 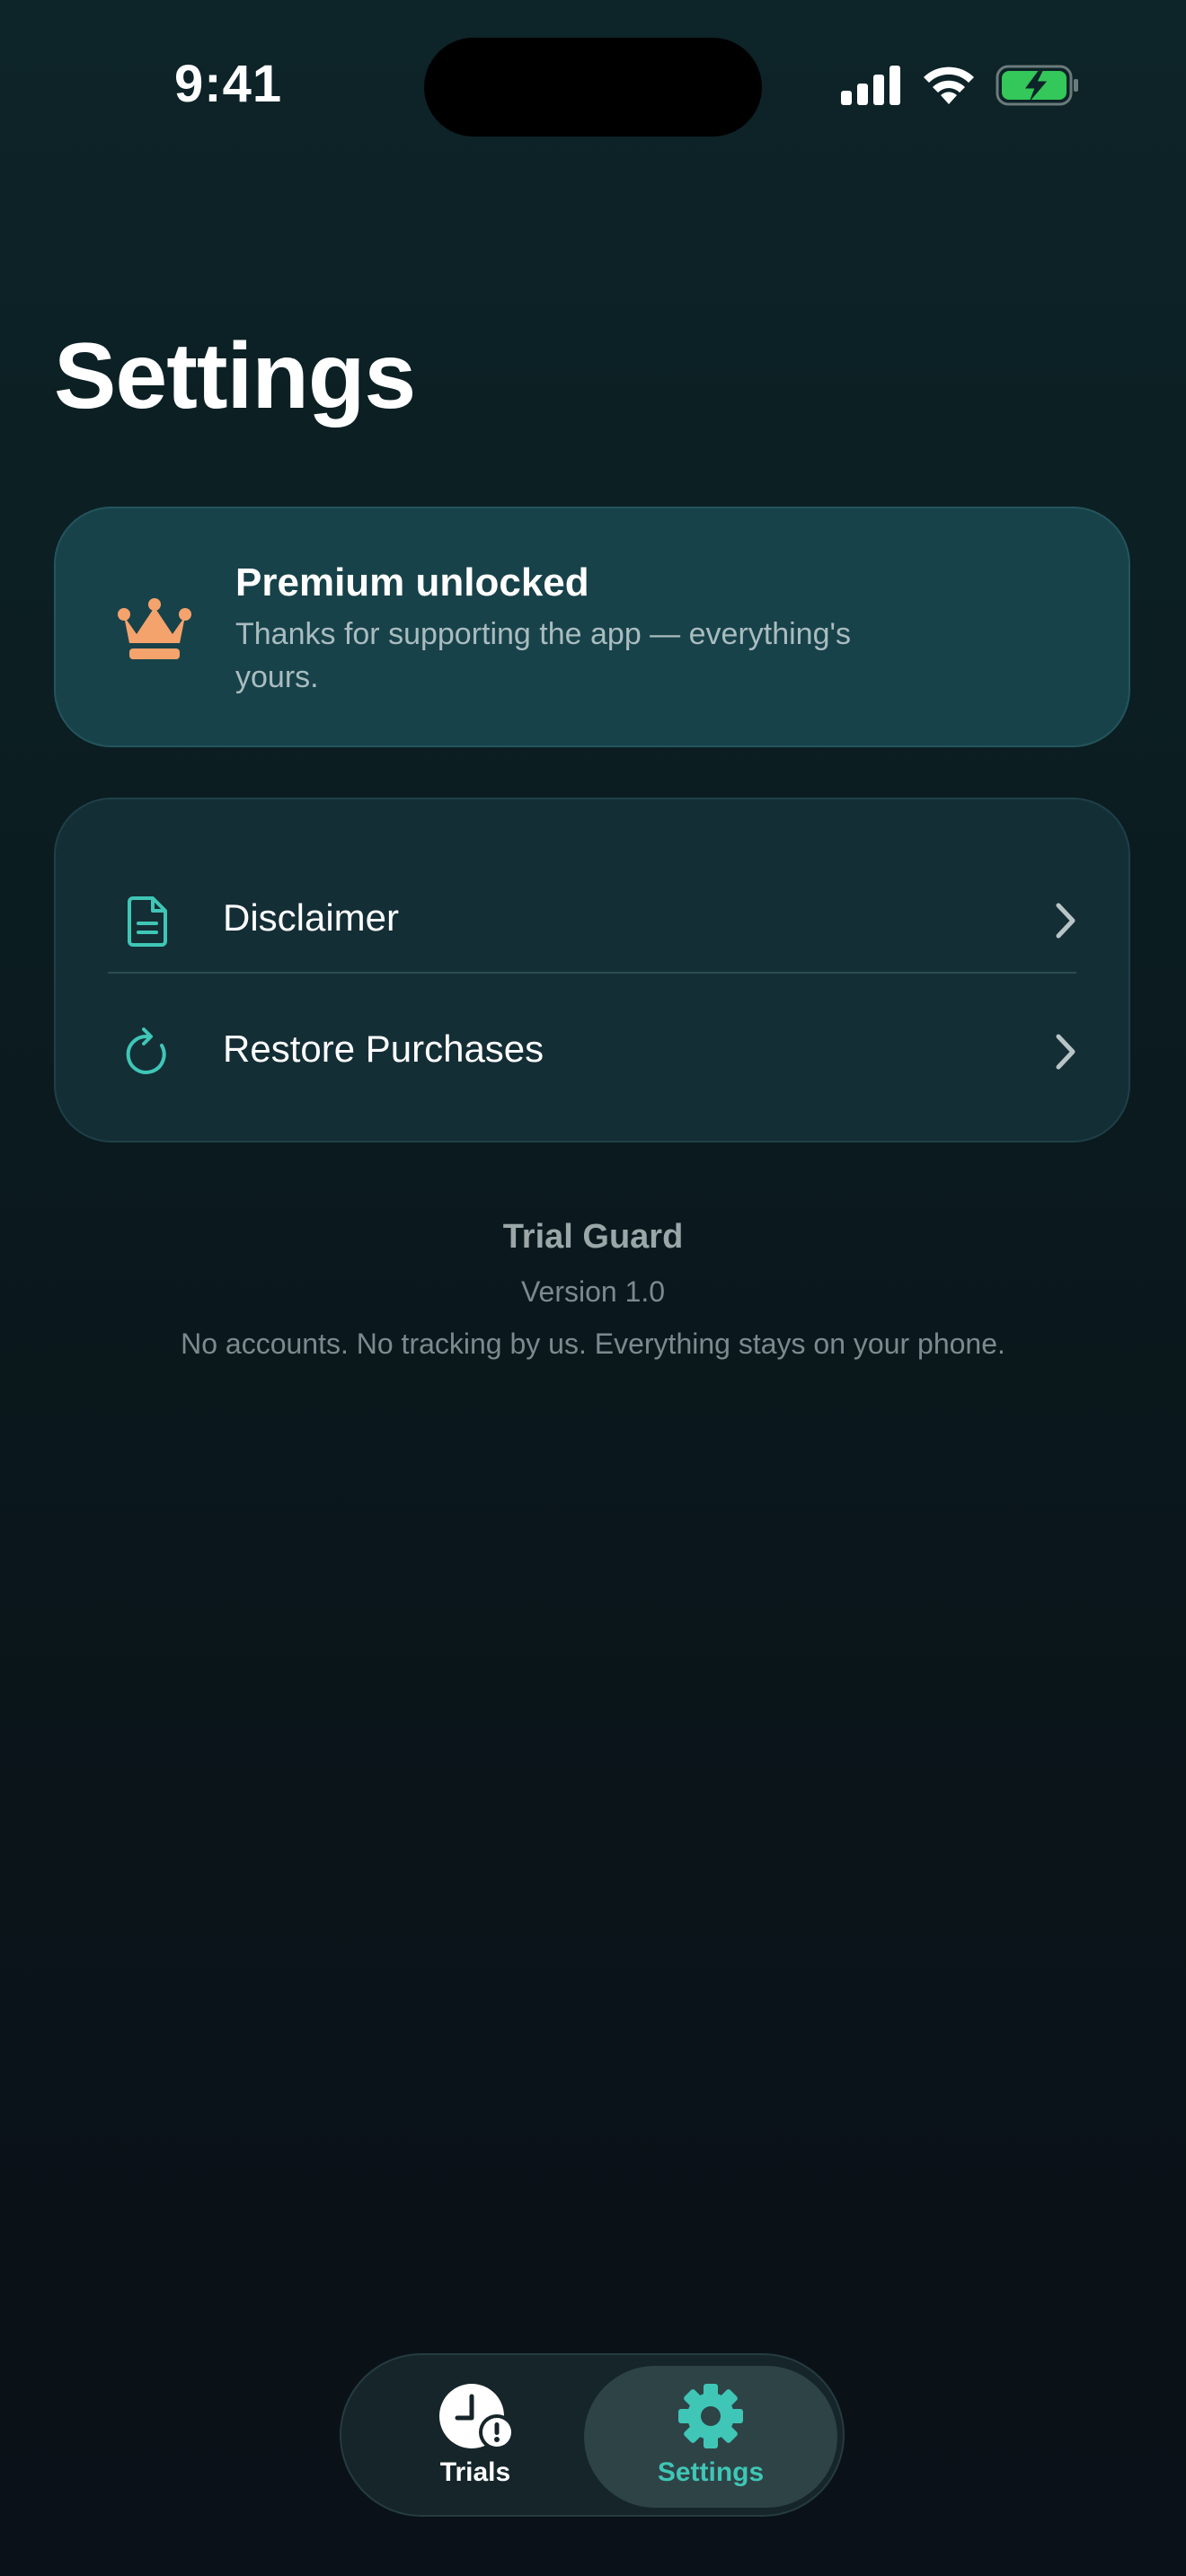 I want to click on tab-bar: Trials Settings, so click(x=592, y=2435).